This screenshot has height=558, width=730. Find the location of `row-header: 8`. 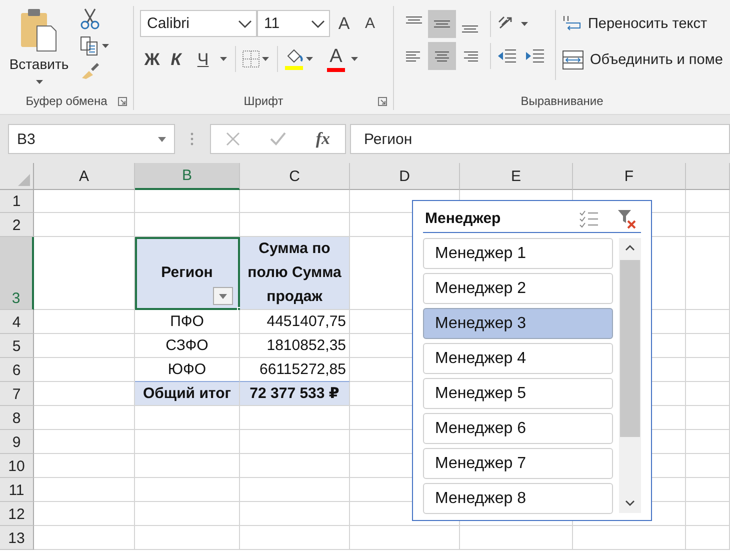

row-header: 8 is located at coordinates (17, 418).